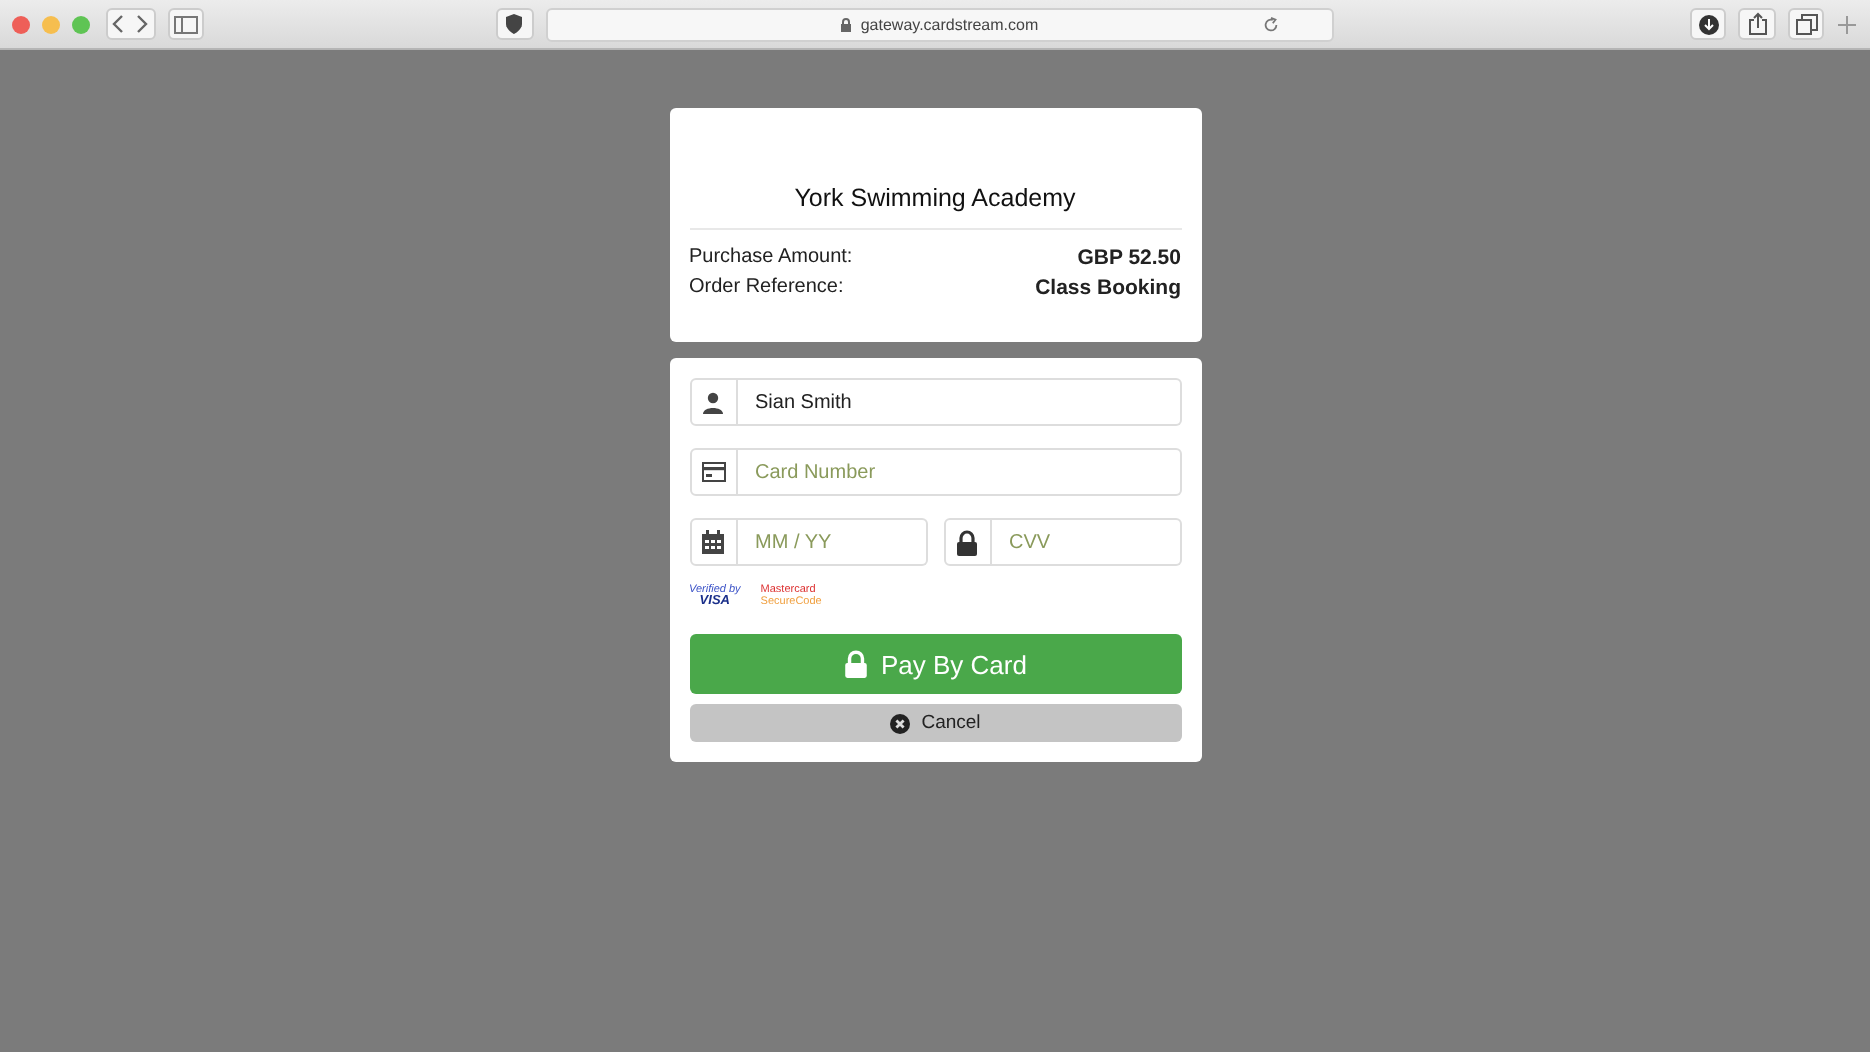 This screenshot has width=1870, height=1052. Describe the element at coordinates (899, 723) in the screenshot. I see `close-icon` at that location.